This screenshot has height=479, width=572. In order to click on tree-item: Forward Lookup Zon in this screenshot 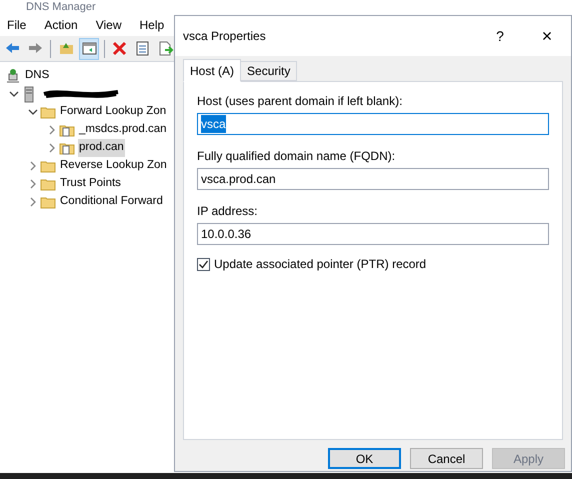, I will do `click(113, 112)`.